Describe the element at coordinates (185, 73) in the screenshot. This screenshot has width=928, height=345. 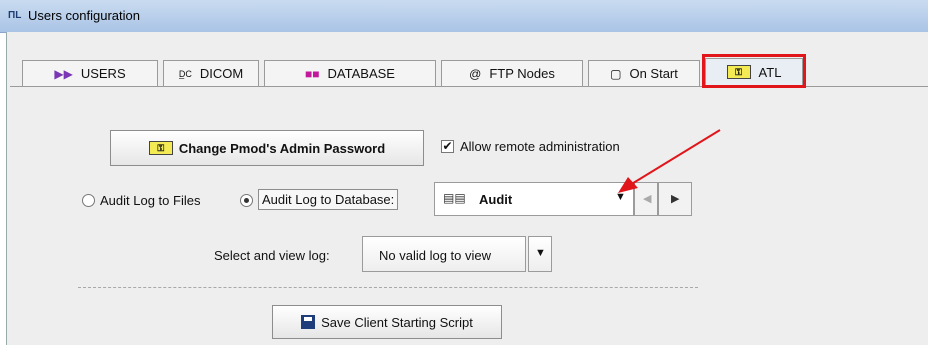
I see `dicom-icon: D̲C` at that location.